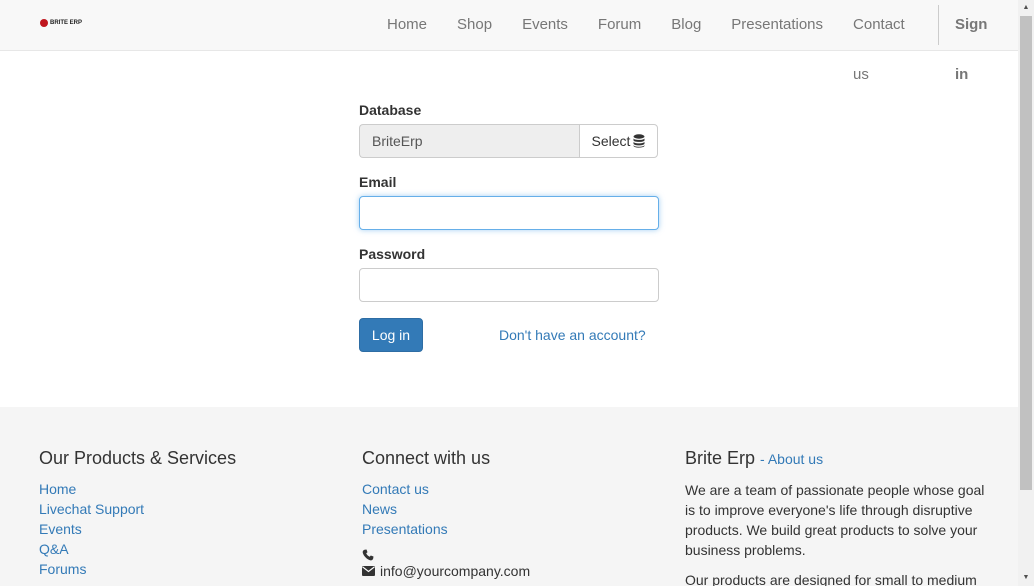 The image size is (1034, 586). What do you see at coordinates (474, 25) in the screenshot?
I see `nav-item-shop: Shop` at bounding box center [474, 25].